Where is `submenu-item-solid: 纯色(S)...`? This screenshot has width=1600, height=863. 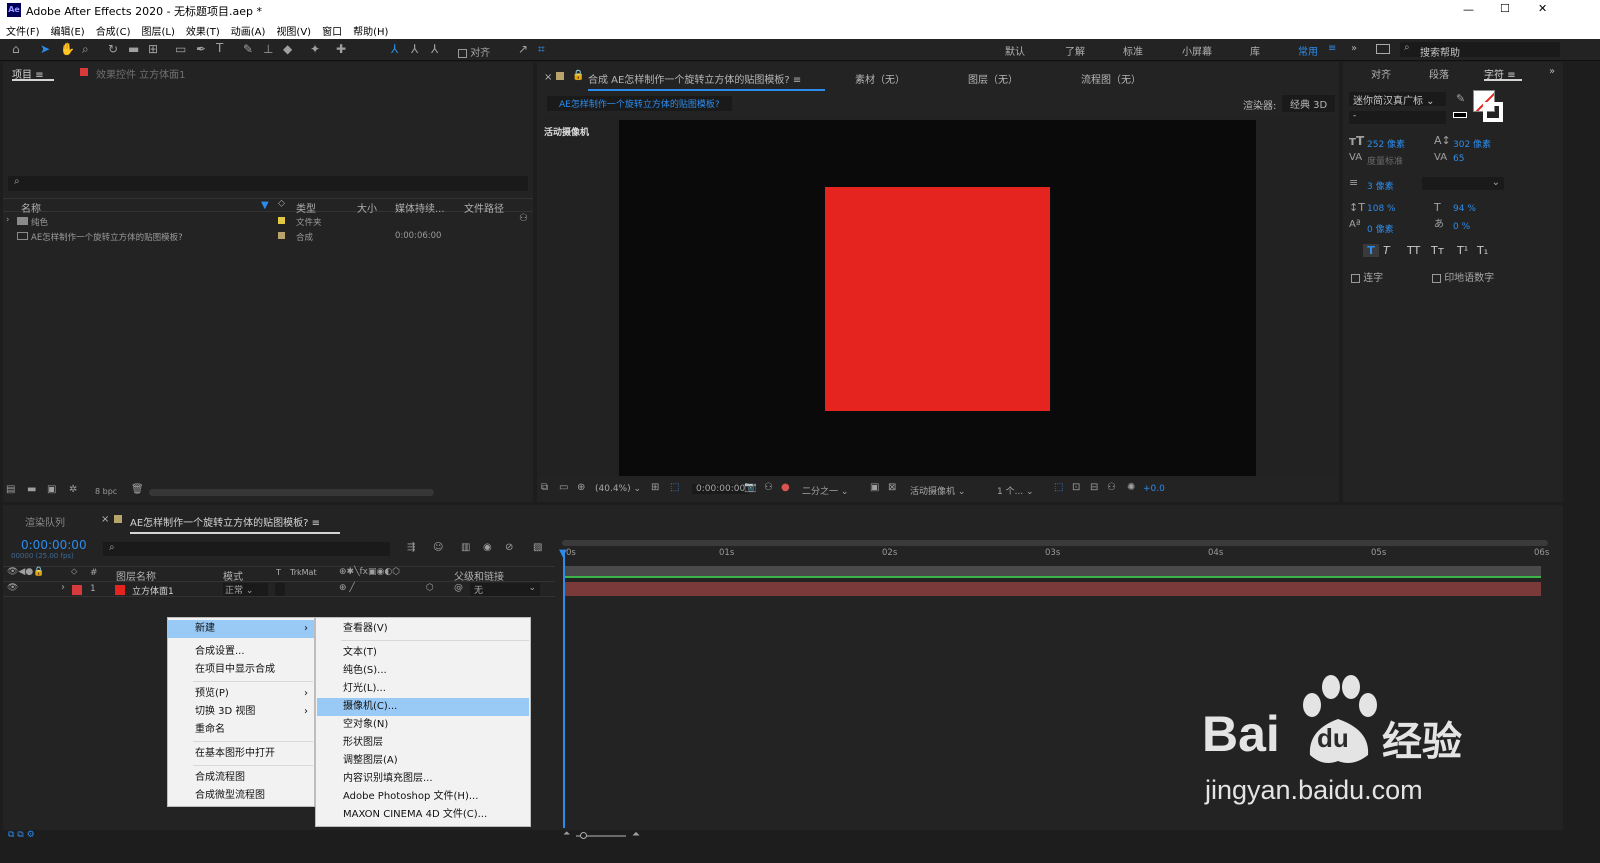
submenu-item-solid: 纯色(S)... is located at coordinates (351, 671).